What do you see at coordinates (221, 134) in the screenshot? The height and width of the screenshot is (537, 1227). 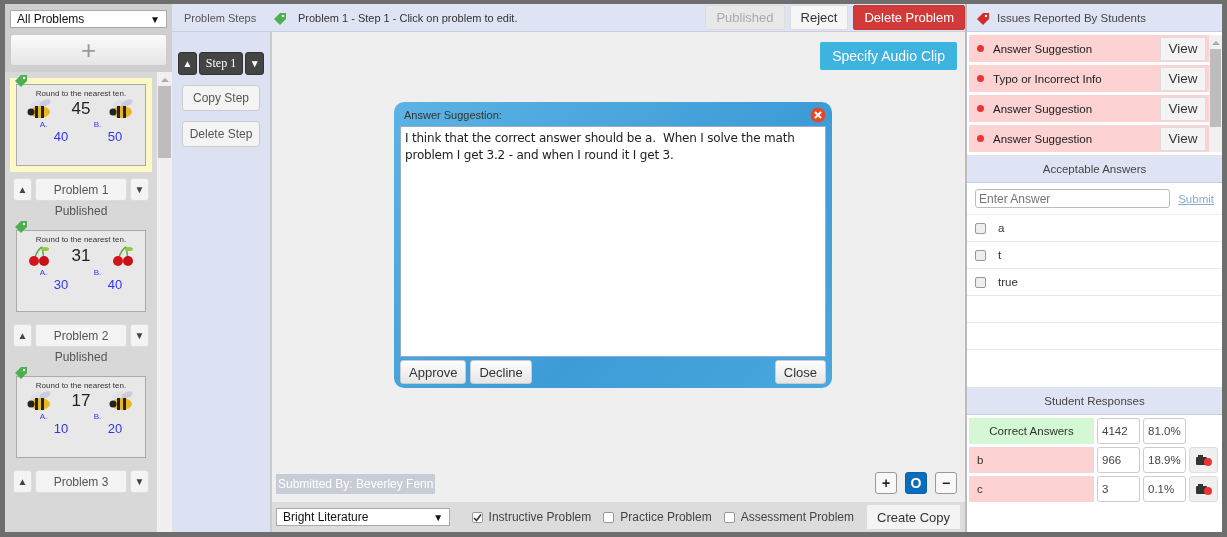 I see `step-action-button: Delete Step` at bounding box center [221, 134].